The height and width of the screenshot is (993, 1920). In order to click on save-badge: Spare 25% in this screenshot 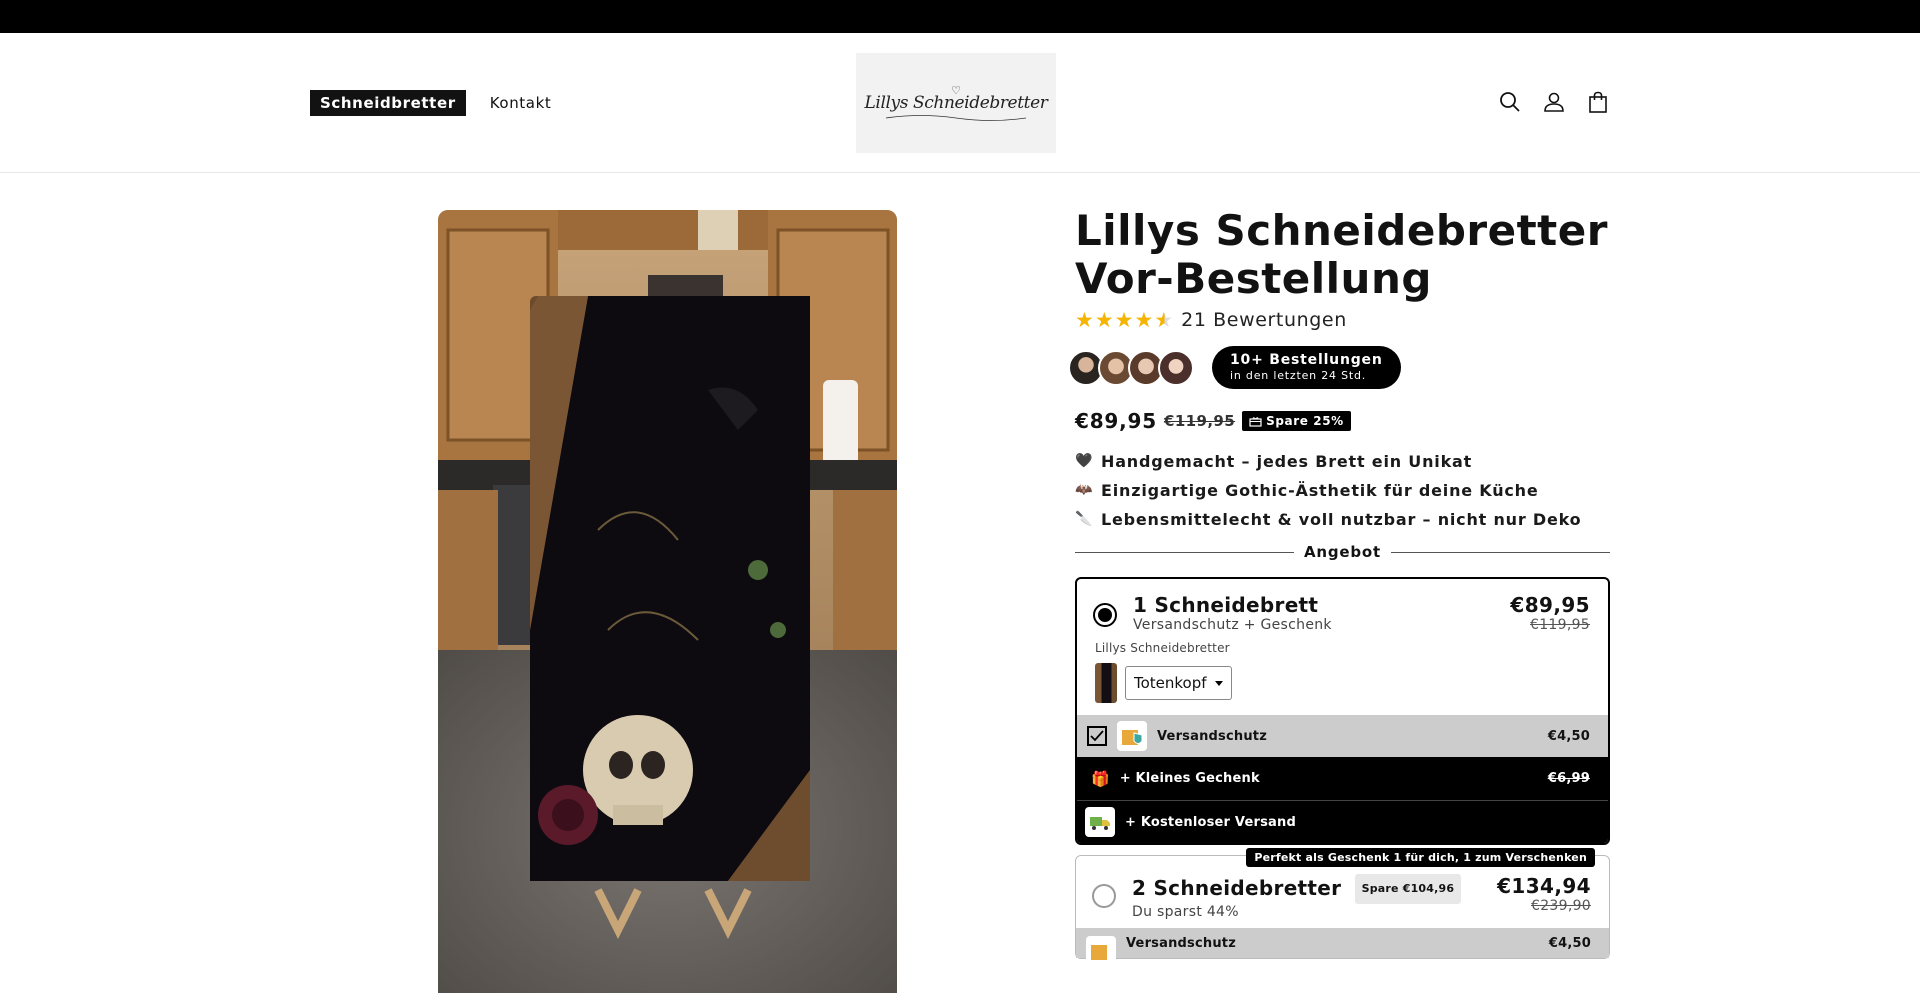, I will do `click(1296, 421)`.